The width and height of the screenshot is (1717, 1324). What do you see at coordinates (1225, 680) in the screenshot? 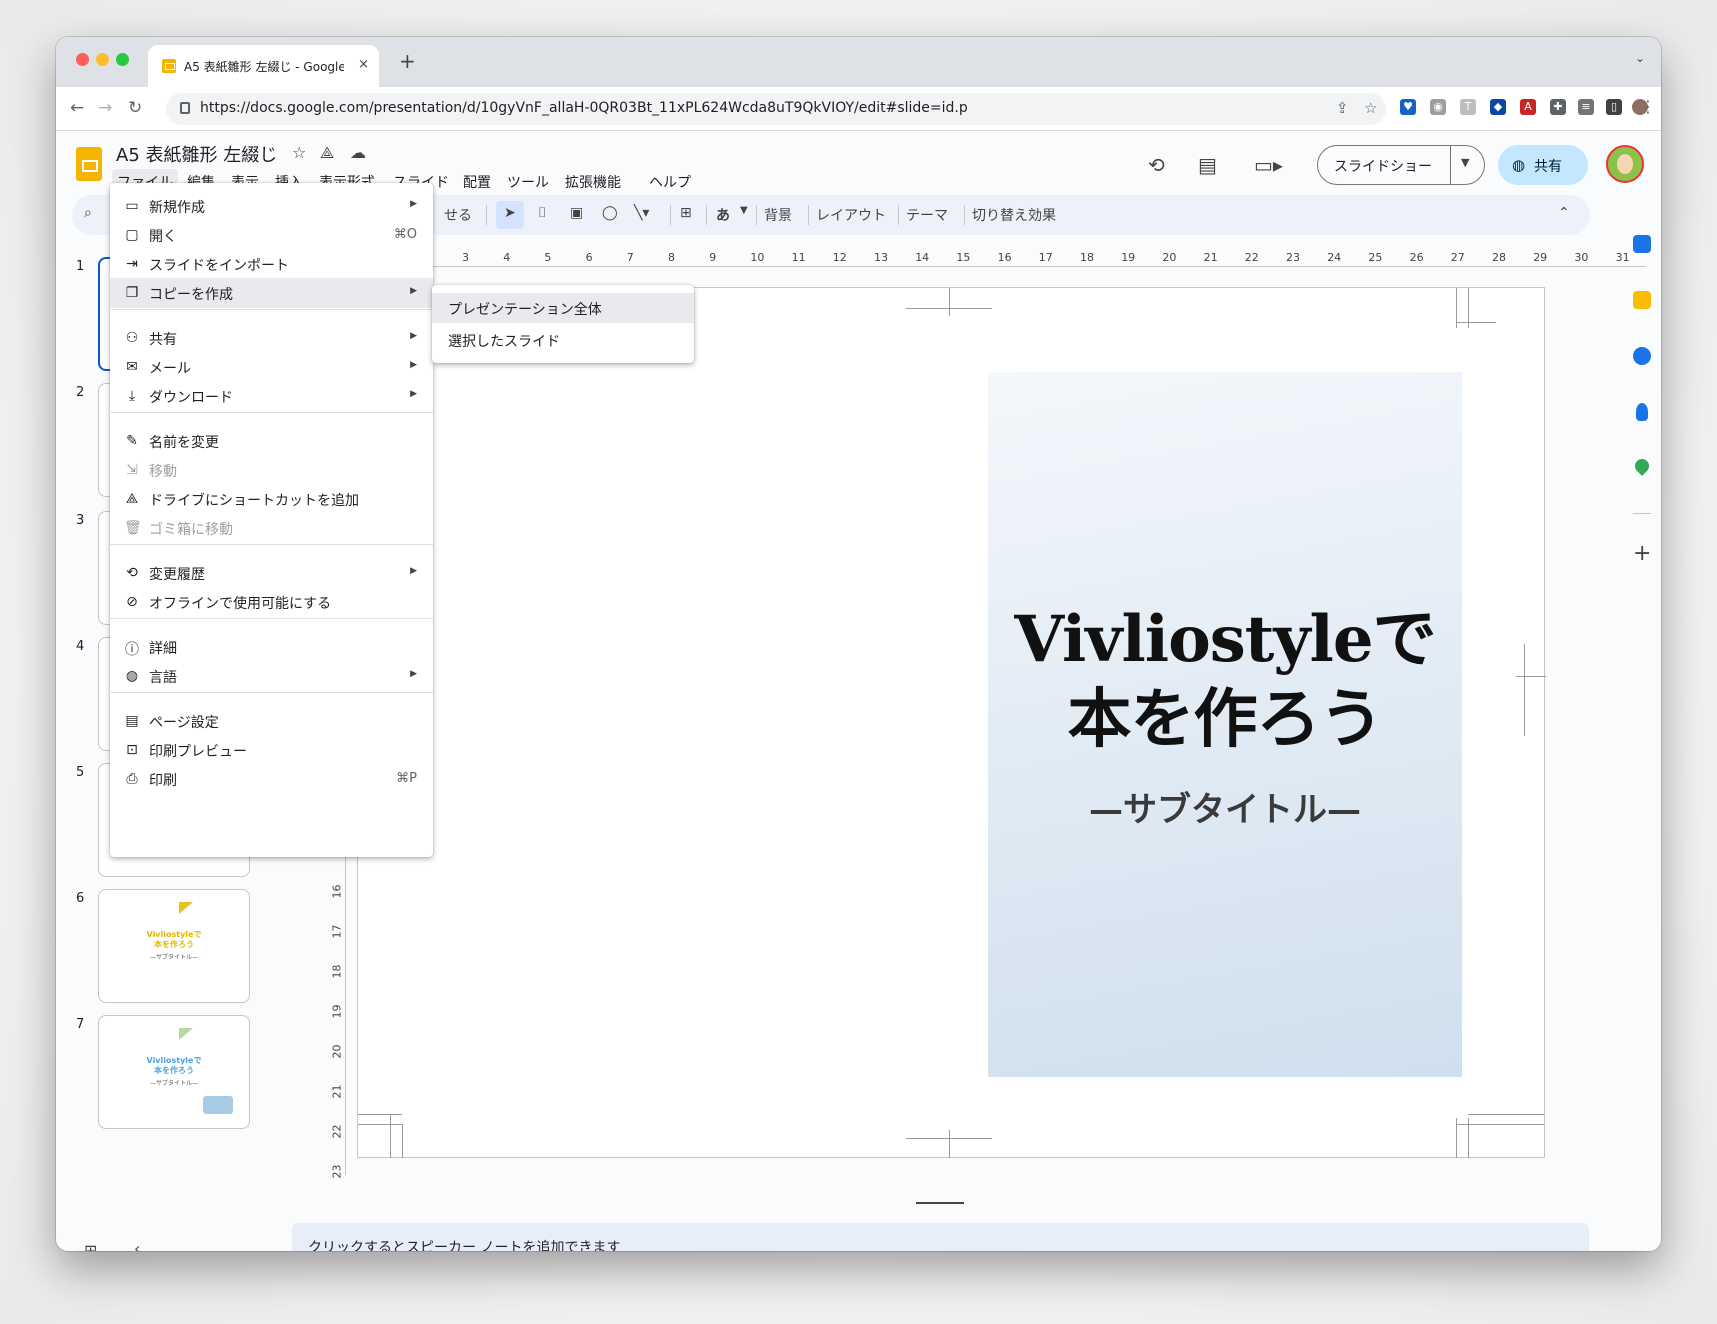
I see `slide-title: Vivliostyleで 本を作ろう` at bounding box center [1225, 680].